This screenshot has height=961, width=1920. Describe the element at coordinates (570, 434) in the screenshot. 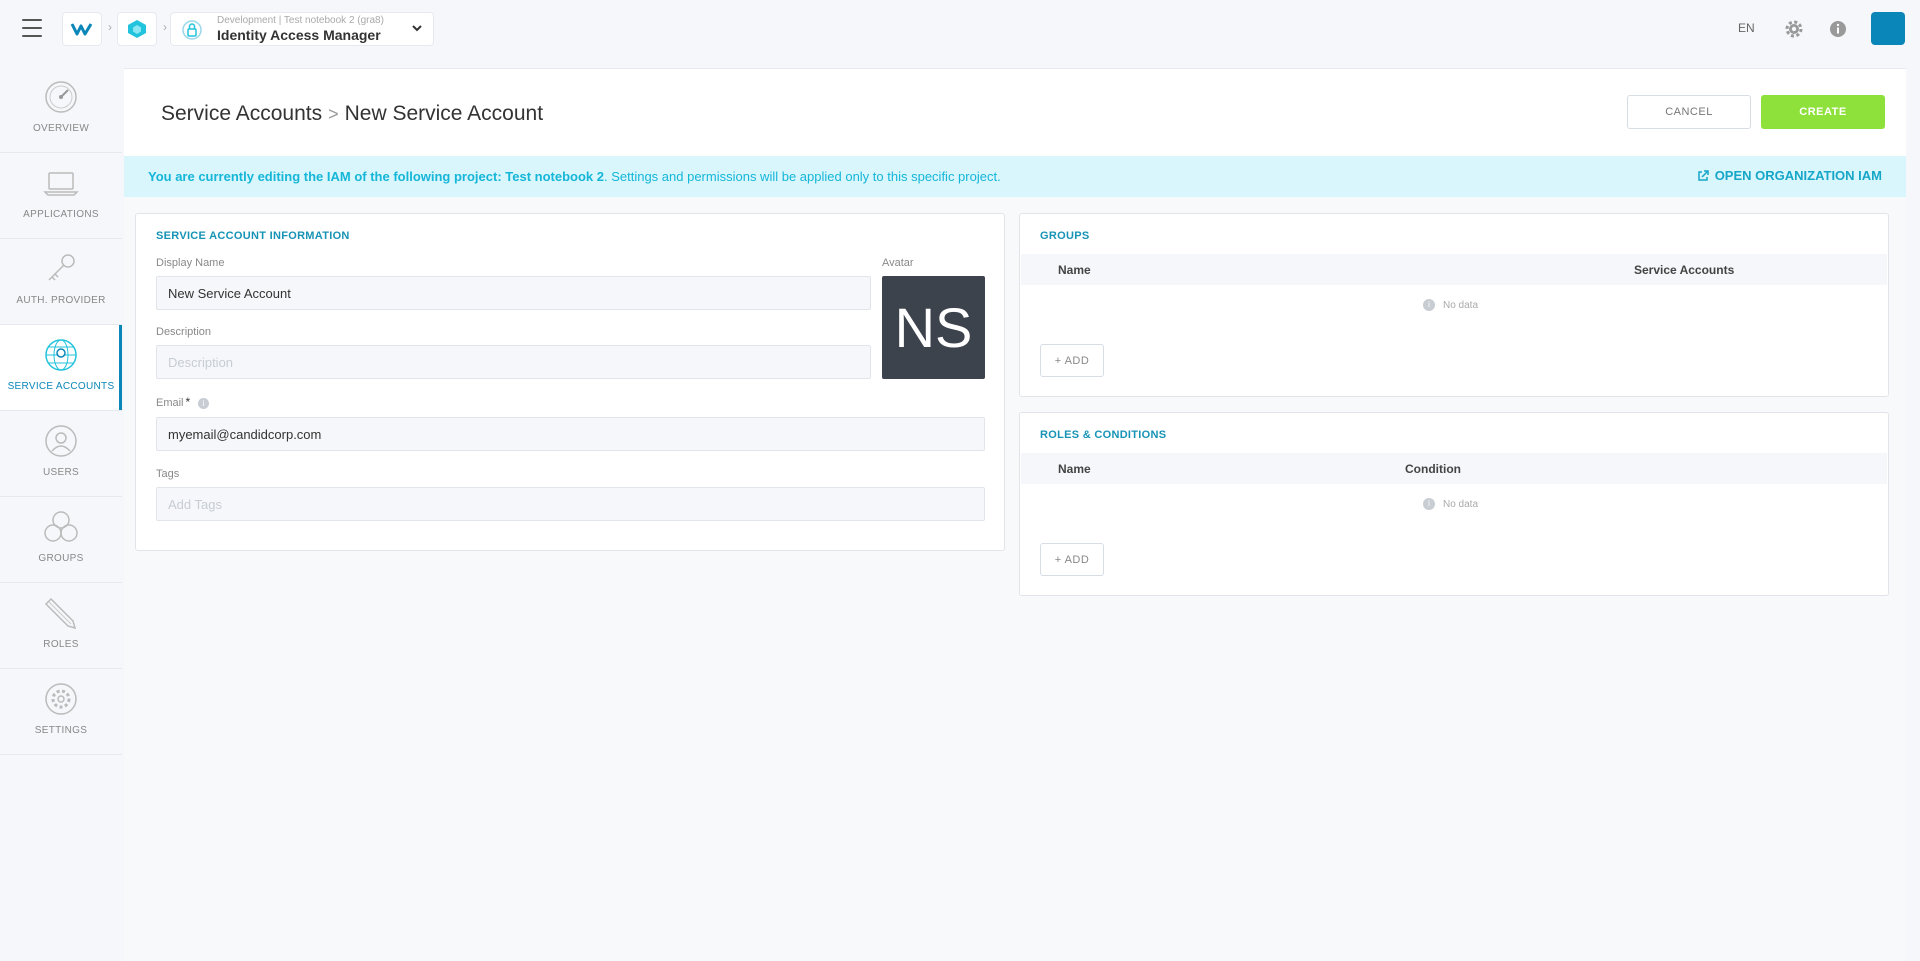

I see `email-input` at that location.